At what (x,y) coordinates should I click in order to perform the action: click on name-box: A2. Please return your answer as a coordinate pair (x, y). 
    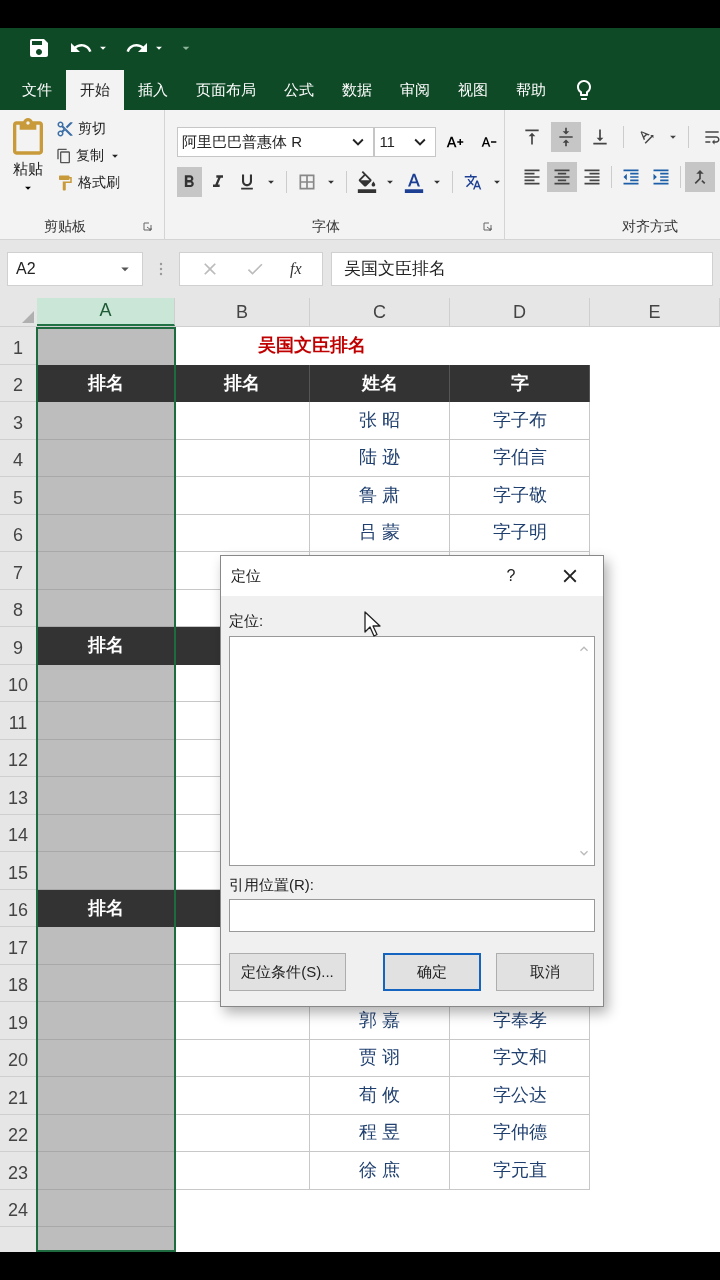
    Looking at the image, I should click on (75, 269).